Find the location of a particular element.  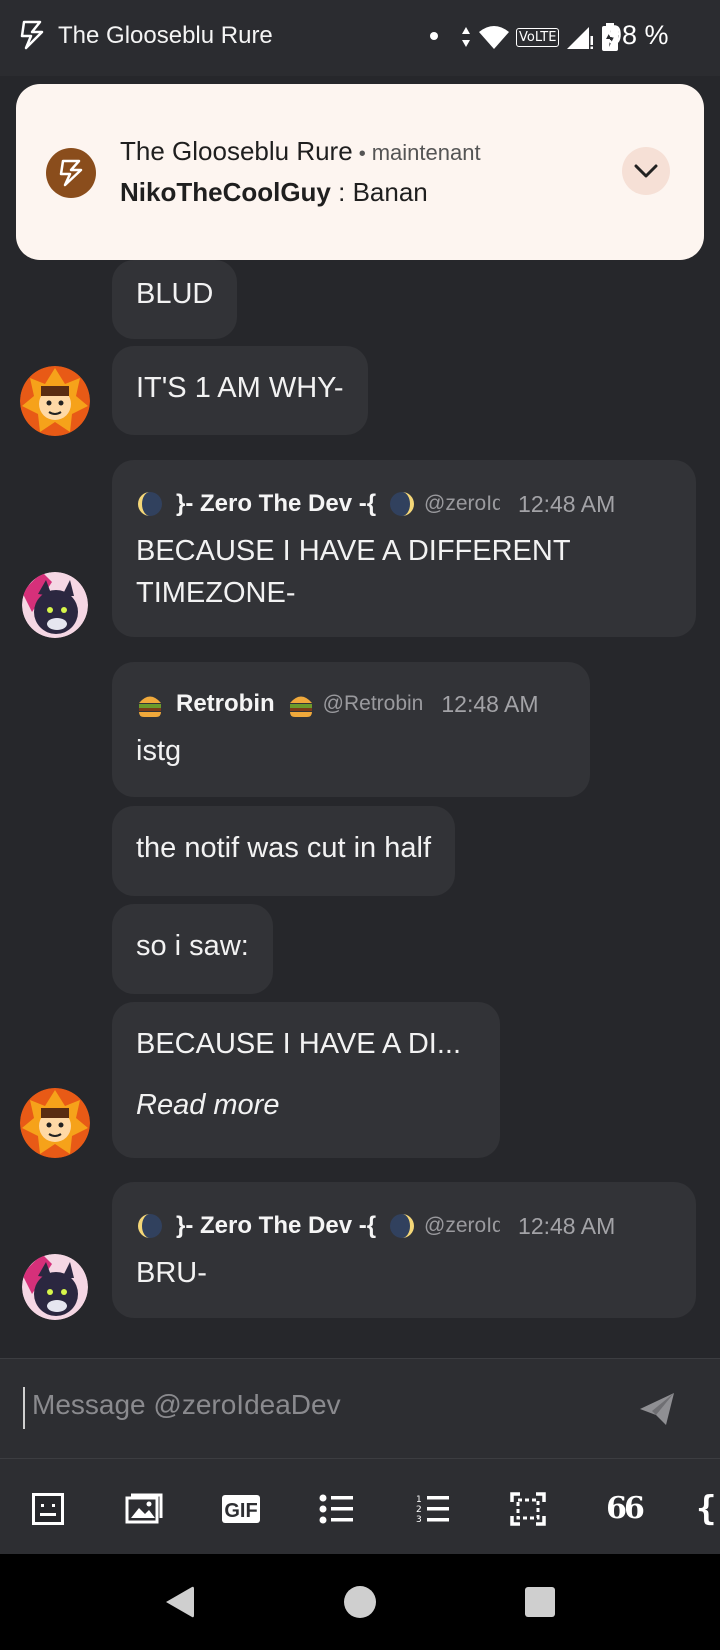

notification-app-icon is located at coordinates (71, 173).